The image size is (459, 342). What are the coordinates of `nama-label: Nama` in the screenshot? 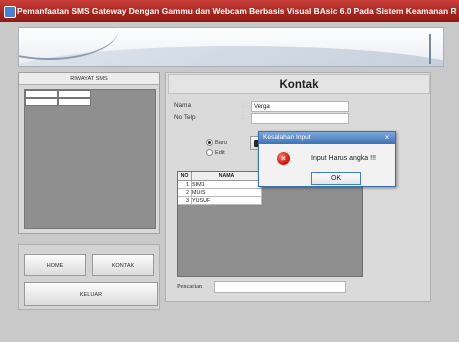 It's located at (183, 105).